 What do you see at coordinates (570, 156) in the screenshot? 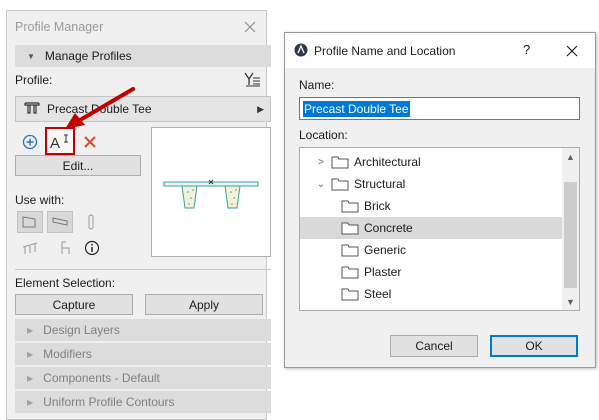
I see `scroll-up-icon: ▲` at bounding box center [570, 156].